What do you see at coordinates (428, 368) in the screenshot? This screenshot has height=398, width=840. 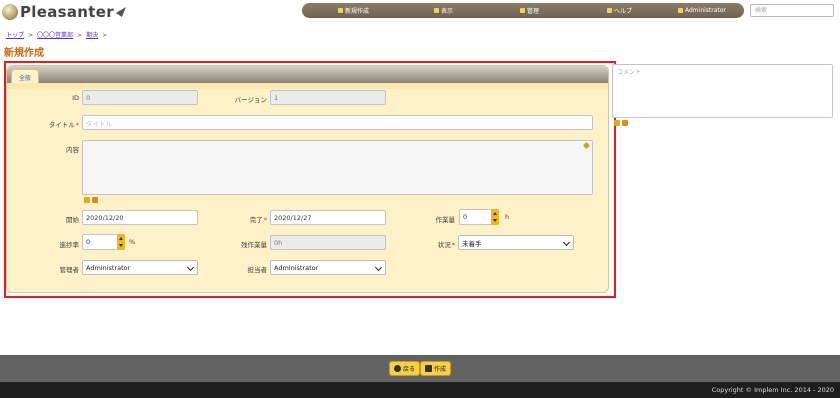 I see `save-icon` at bounding box center [428, 368].